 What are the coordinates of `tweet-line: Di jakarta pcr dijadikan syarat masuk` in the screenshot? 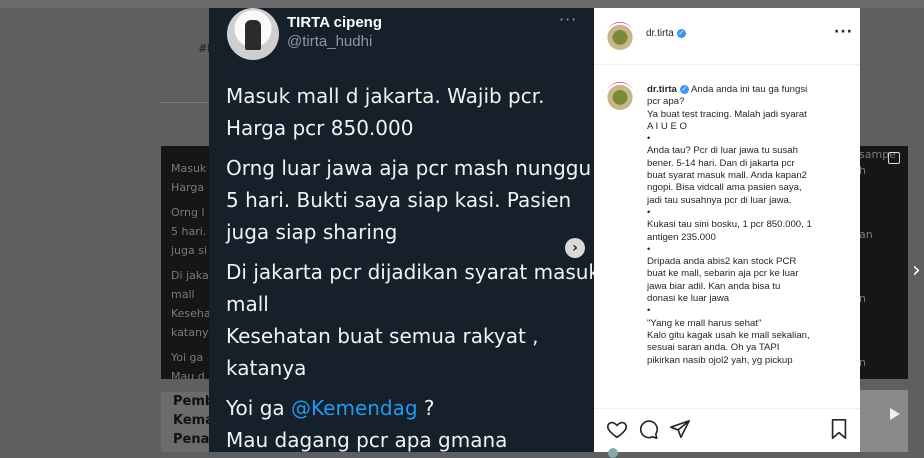 It's located at (410, 272).